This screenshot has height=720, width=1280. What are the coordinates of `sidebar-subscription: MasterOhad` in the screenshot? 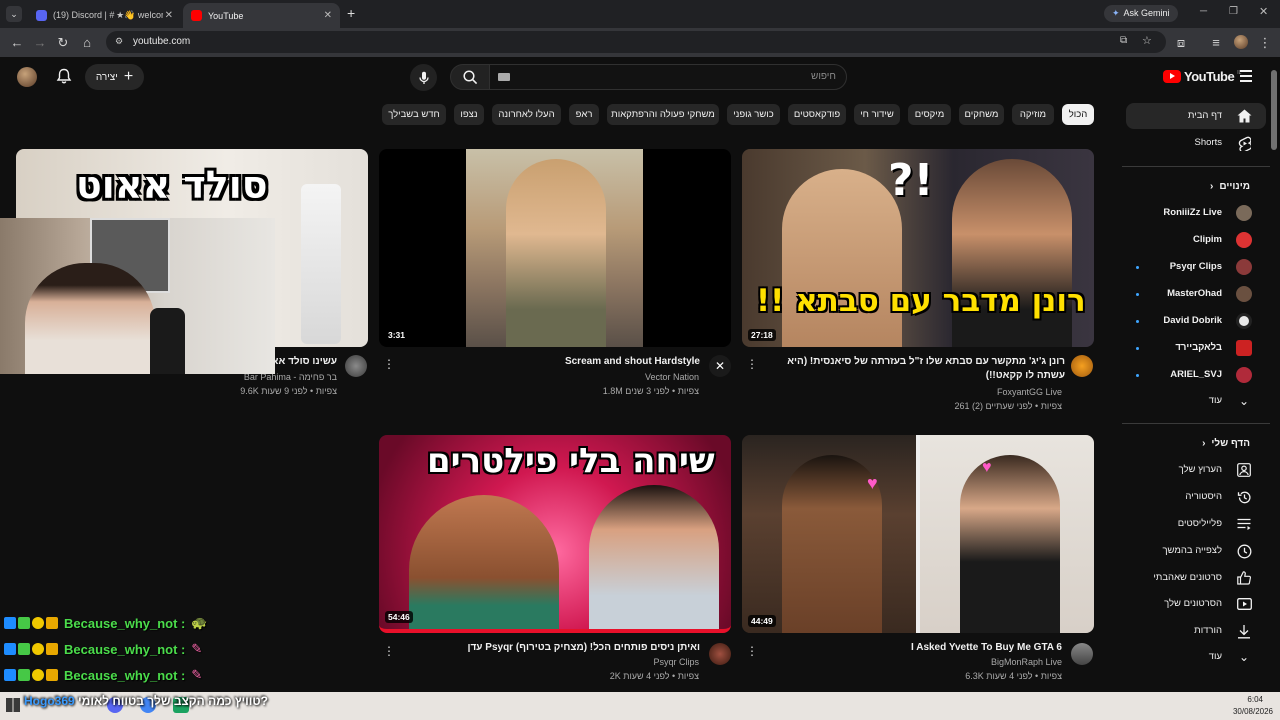 It's located at (1196, 294).